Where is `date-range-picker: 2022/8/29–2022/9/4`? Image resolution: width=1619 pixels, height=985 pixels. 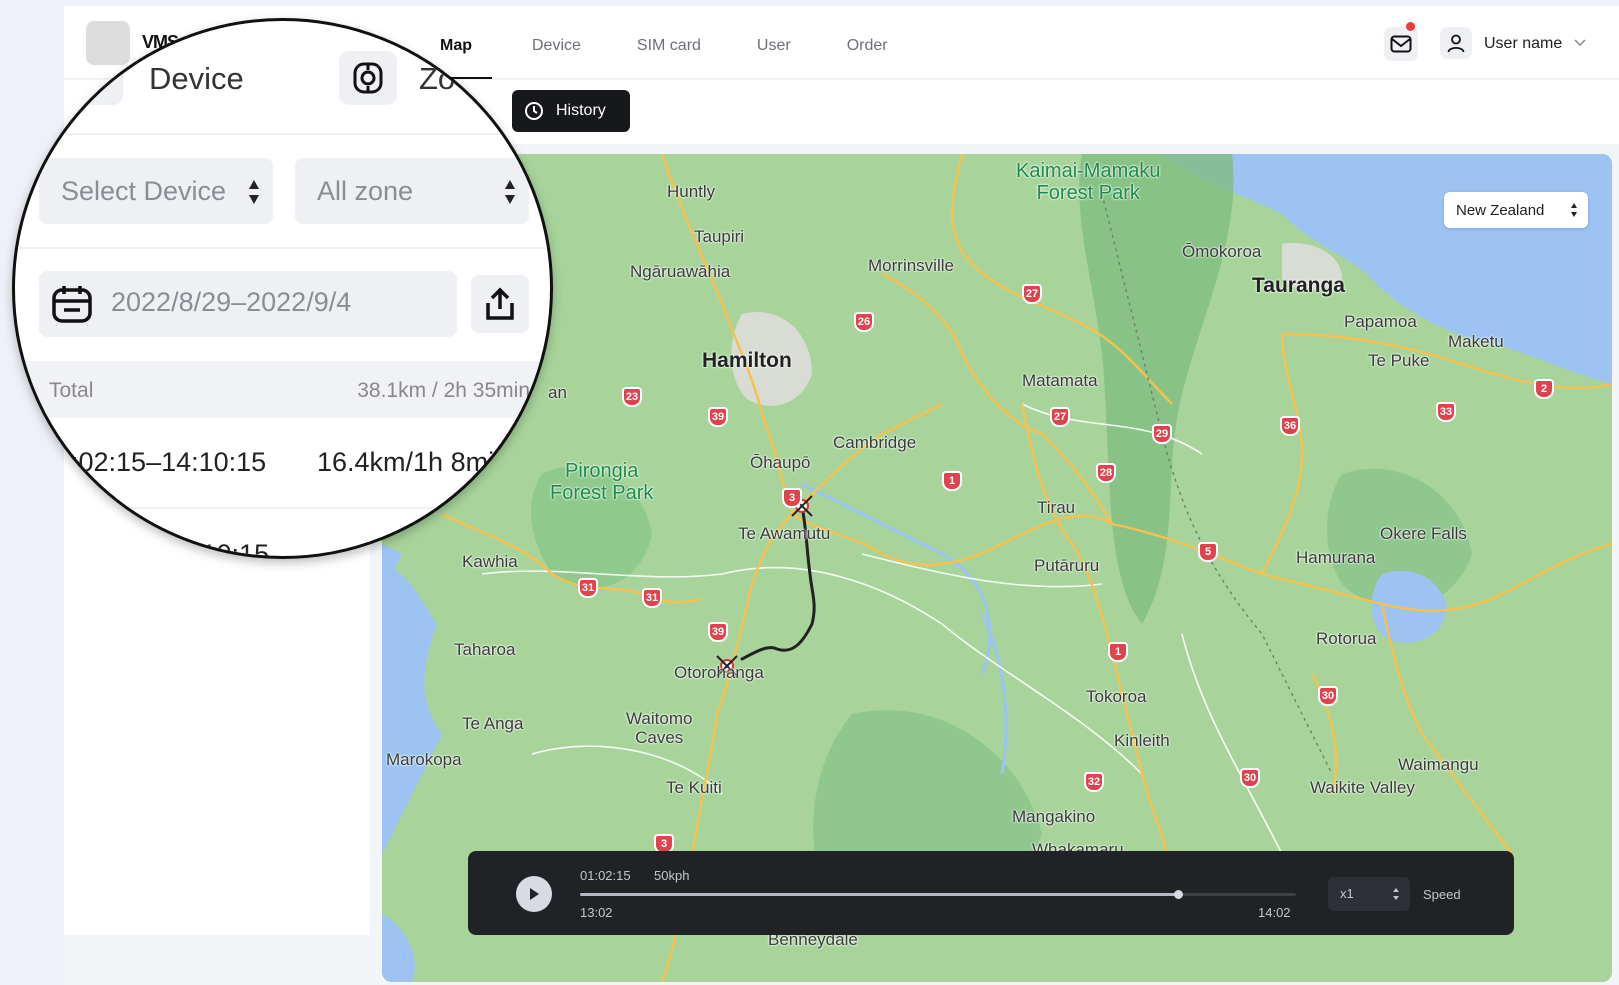
date-range-picker: 2022/8/29–2022/9/4 is located at coordinates (248, 304).